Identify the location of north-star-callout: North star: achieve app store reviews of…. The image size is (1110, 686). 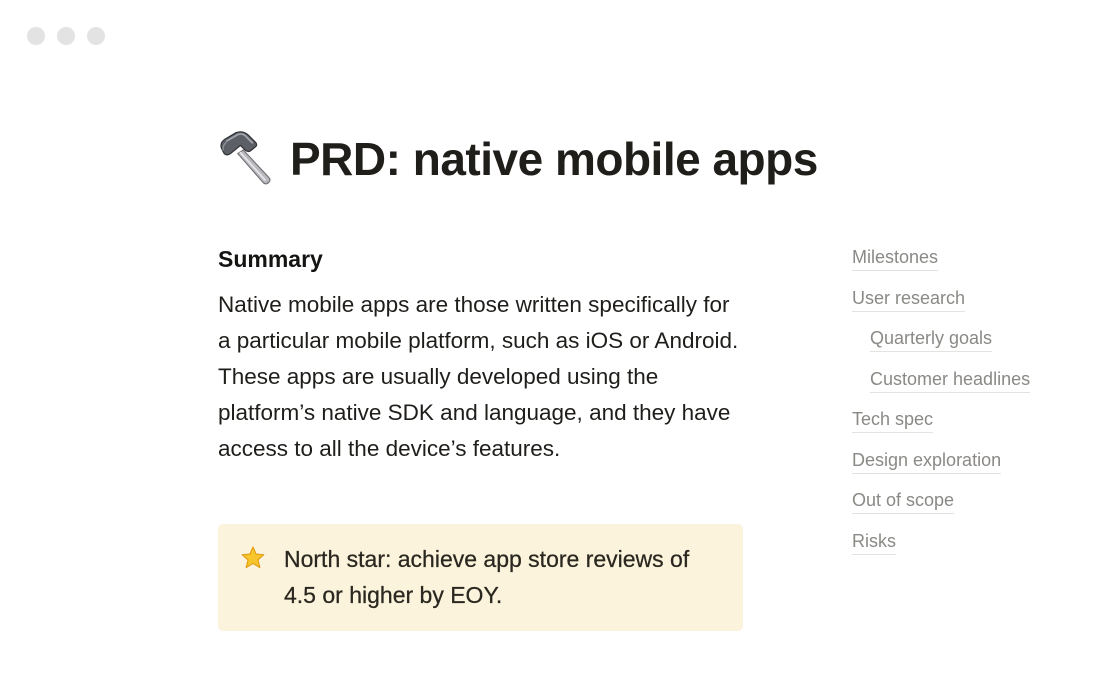
(480, 577).